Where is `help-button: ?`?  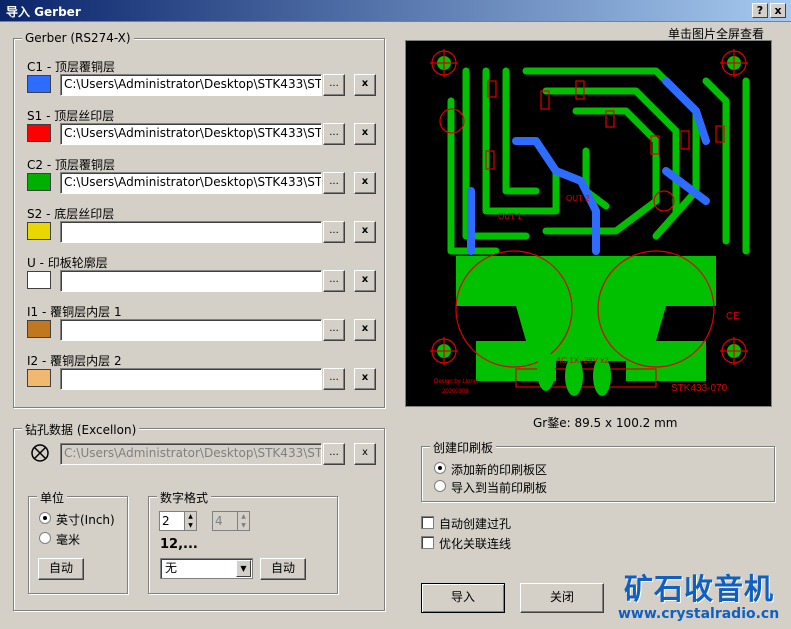 help-button: ? is located at coordinates (760, 10).